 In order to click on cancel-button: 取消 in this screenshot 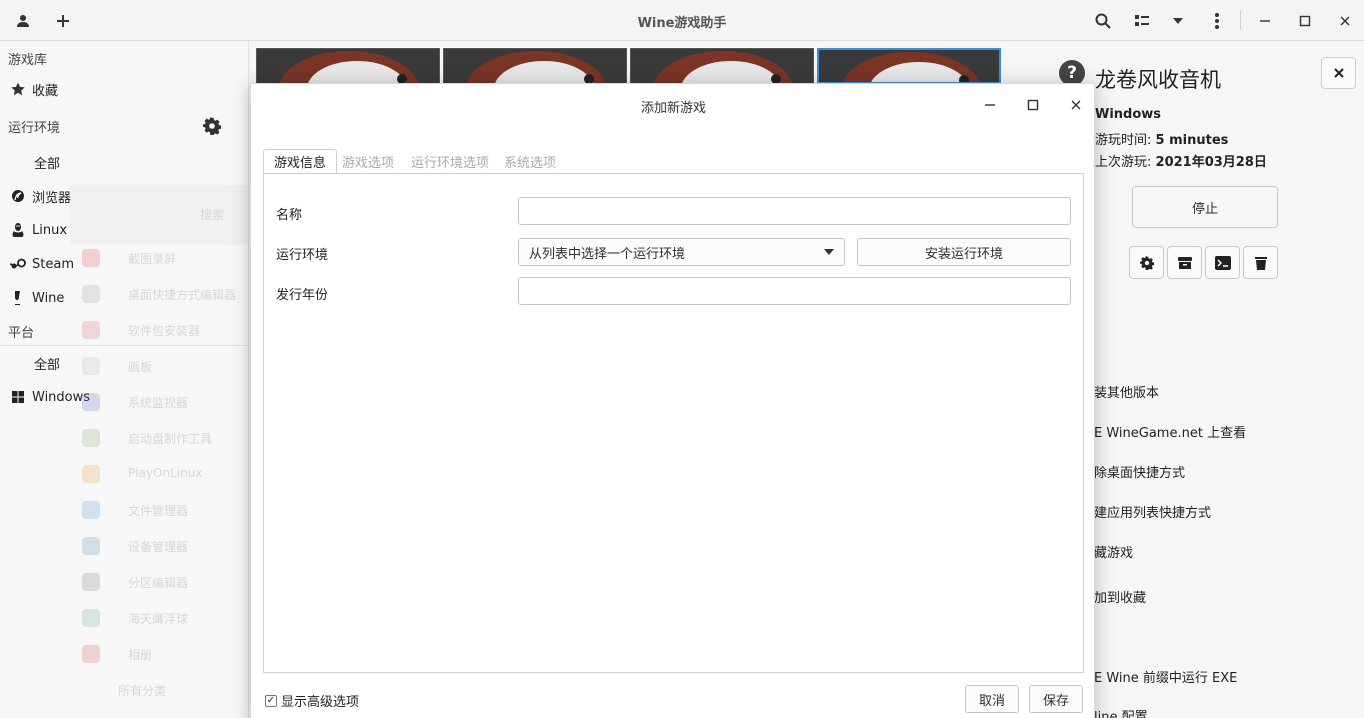, I will do `click(992, 699)`.